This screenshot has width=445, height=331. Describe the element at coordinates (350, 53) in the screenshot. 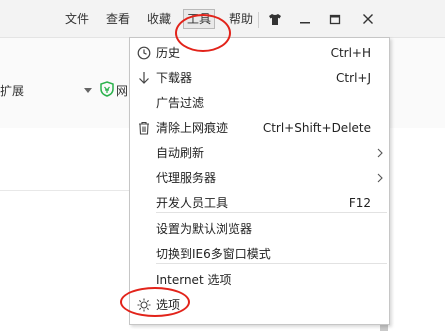

I see `menu-item-shortcut: Ctrl+H` at that location.